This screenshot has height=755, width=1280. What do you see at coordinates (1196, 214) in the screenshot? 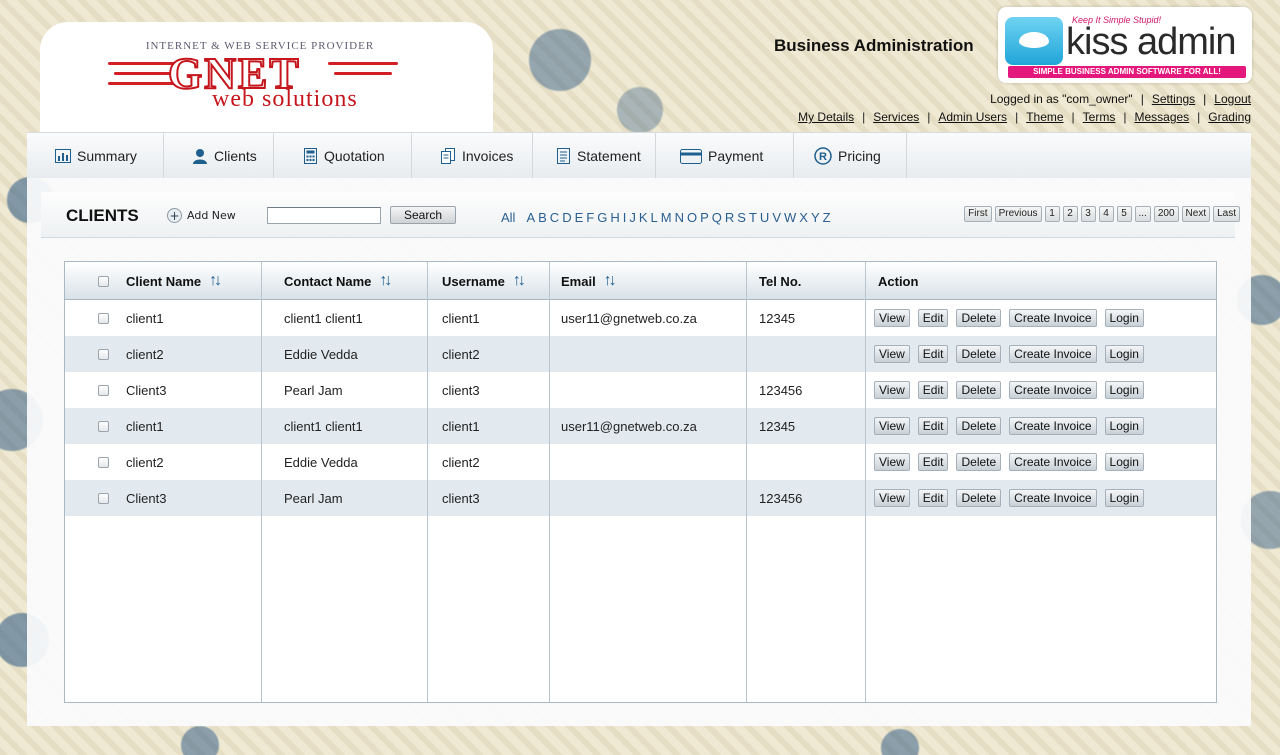
I see `page-button: Next` at bounding box center [1196, 214].